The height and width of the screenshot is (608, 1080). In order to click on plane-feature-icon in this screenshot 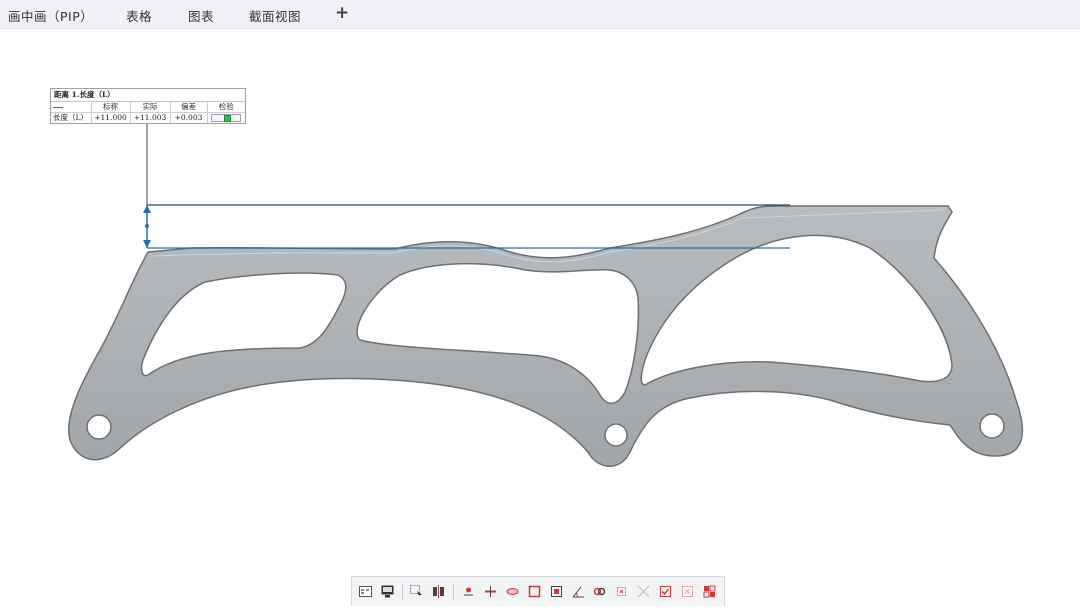, I will do `click(512, 591)`.